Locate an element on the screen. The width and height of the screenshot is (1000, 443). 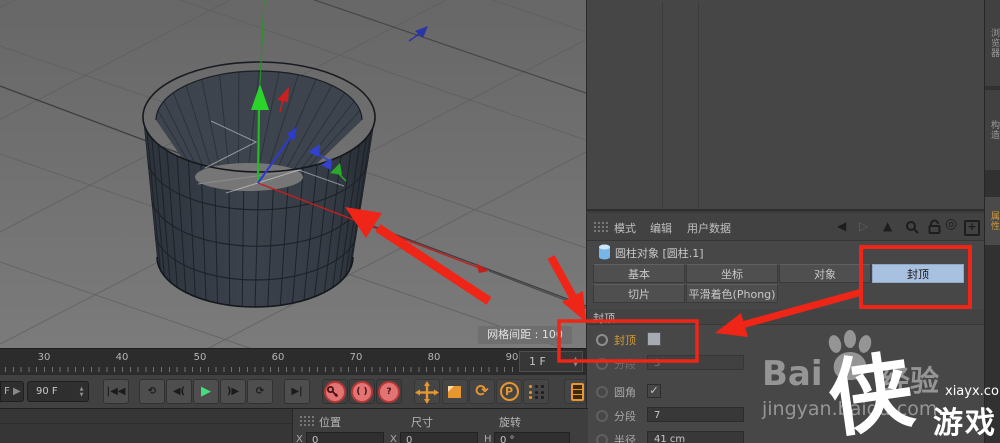
ruler-frame-number: 90 is located at coordinates (512, 357).